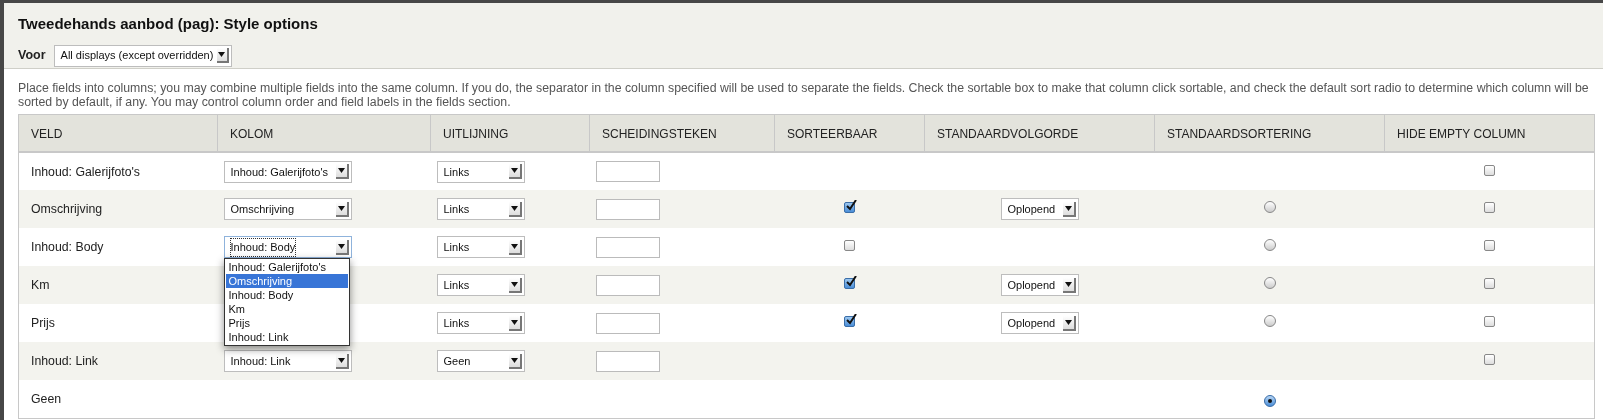 This screenshot has width=1603, height=420. Describe the element at coordinates (480, 361) in the screenshot. I see `alignment-select: Geen` at that location.